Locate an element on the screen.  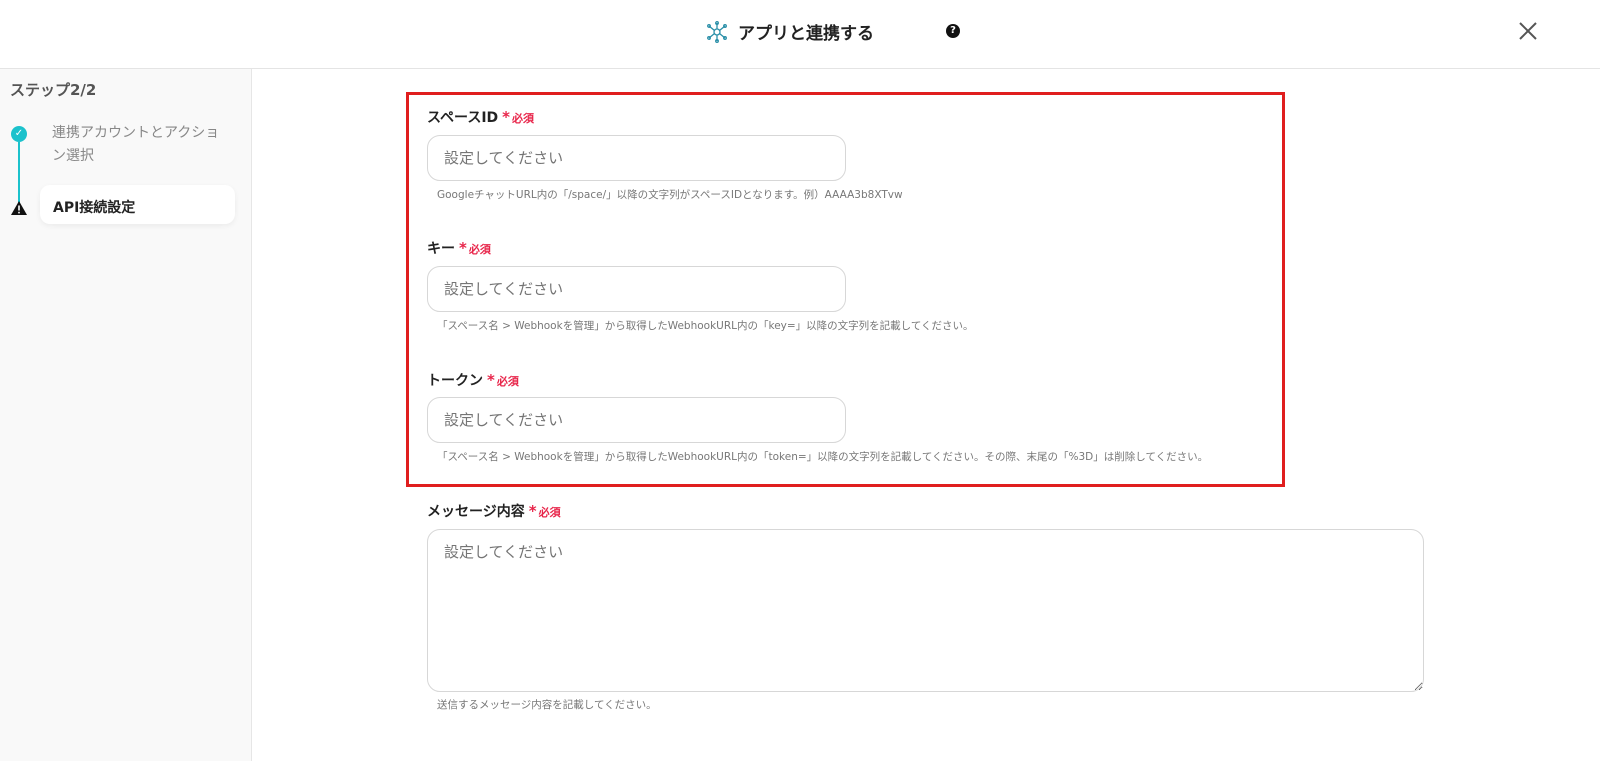
sidebar-step-api: API接続設定 is located at coordinates (137, 204).